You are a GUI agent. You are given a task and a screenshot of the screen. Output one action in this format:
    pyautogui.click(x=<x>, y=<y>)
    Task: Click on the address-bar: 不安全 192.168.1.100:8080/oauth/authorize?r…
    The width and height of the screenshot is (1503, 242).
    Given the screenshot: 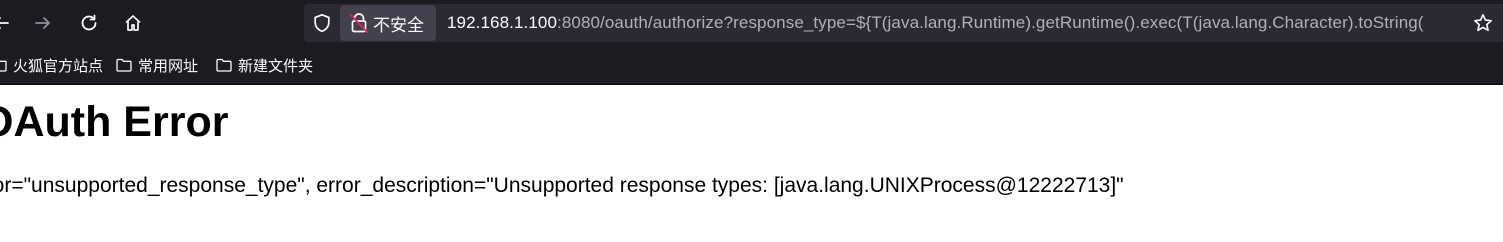 What is the action you would take?
    pyautogui.click(x=903, y=23)
    